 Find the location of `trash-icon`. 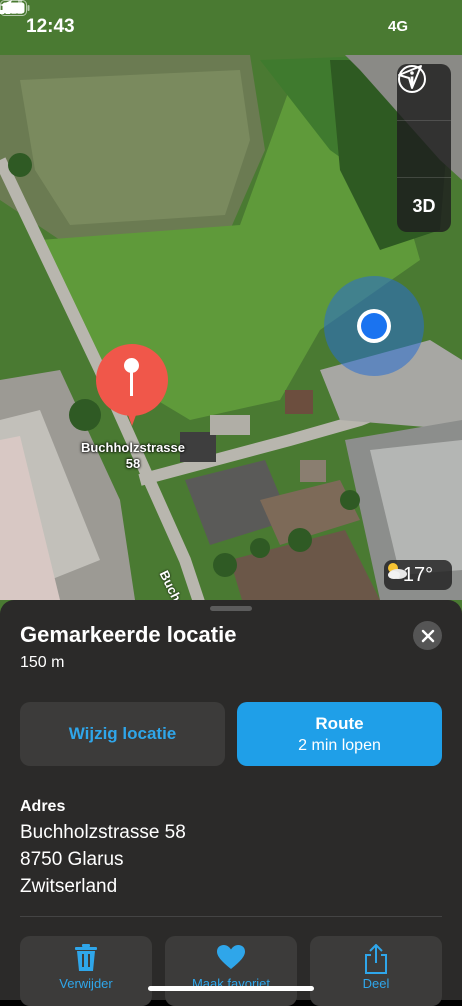

trash-icon is located at coordinates (86, 957).